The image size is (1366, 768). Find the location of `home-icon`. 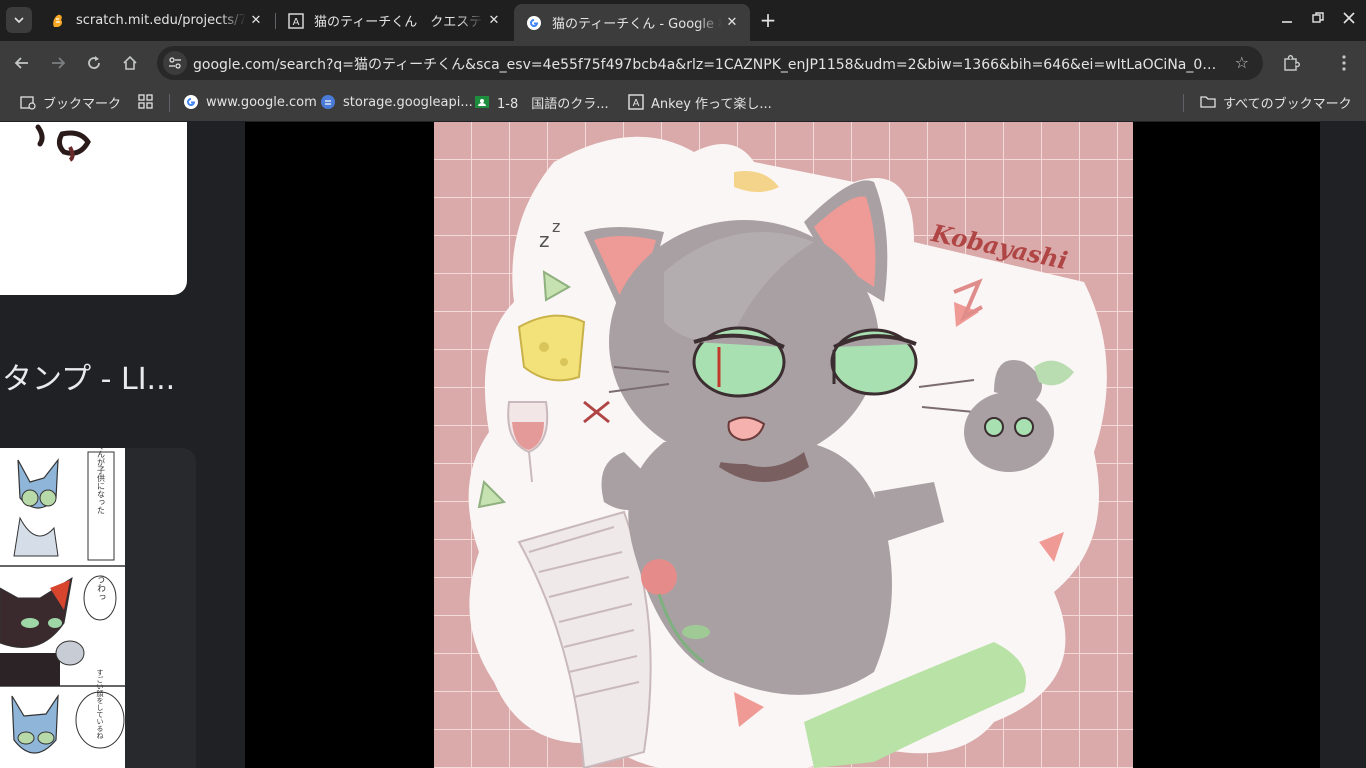

home-icon is located at coordinates (130, 62).